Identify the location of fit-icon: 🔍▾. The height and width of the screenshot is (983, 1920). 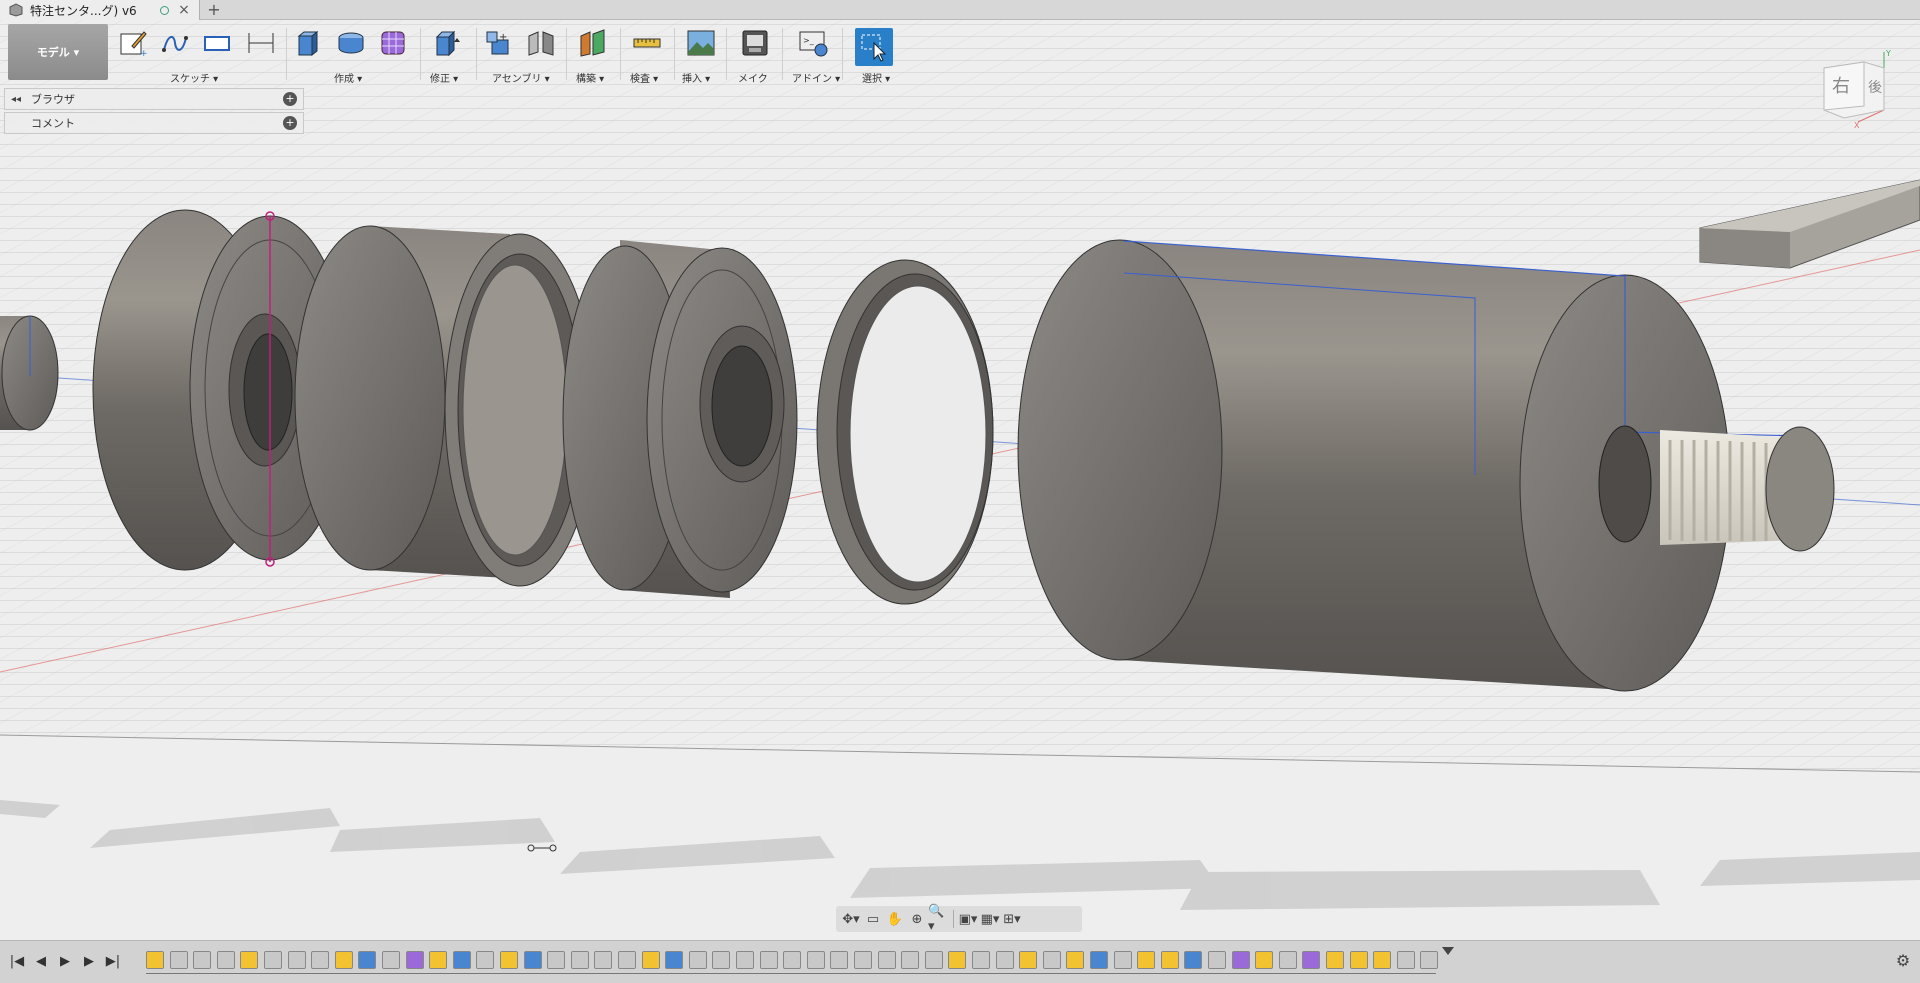
(939, 919).